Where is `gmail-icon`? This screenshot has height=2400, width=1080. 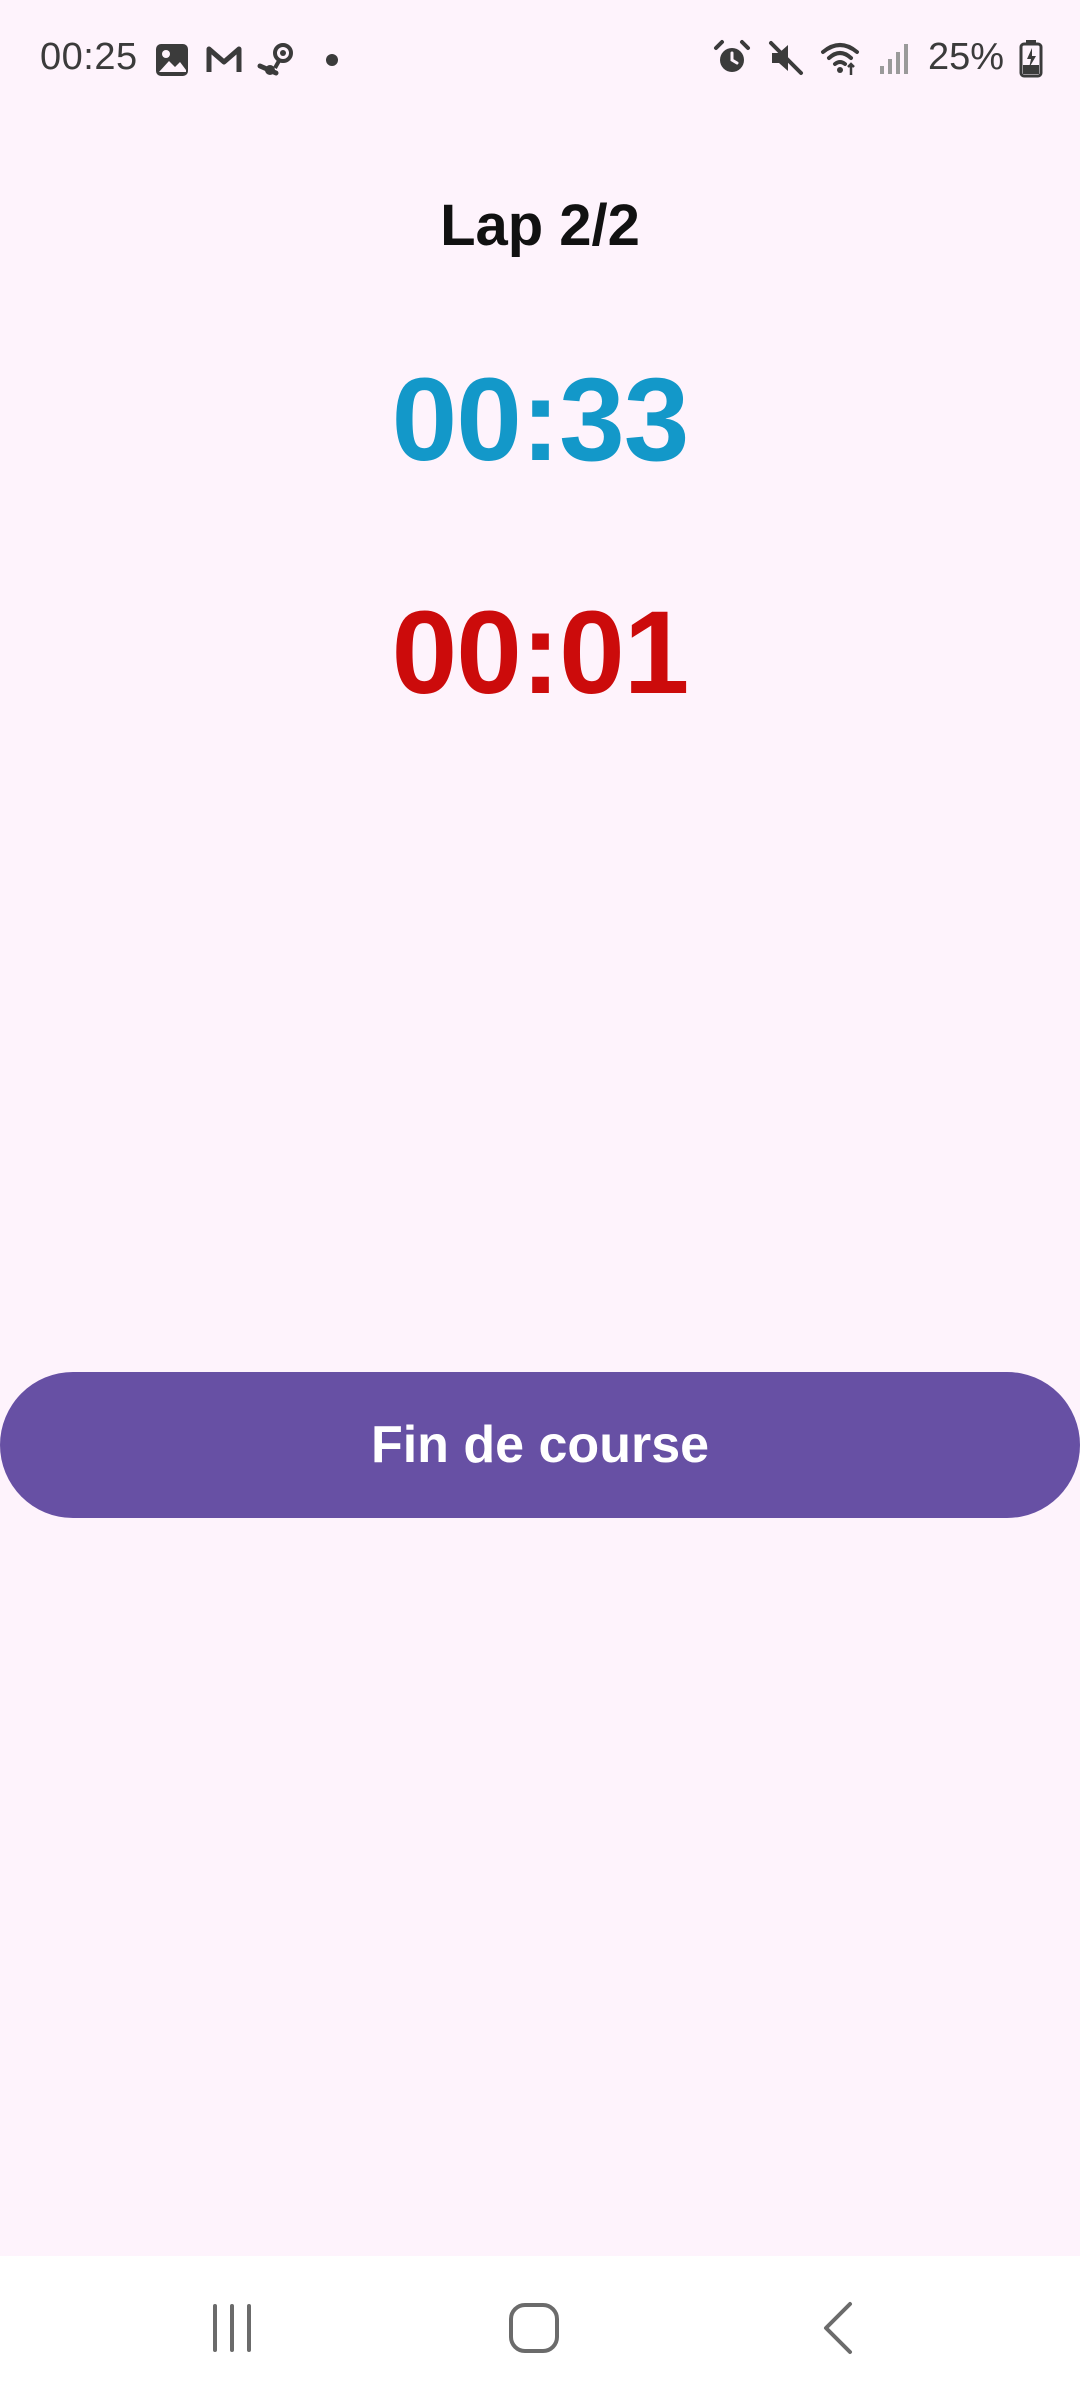 gmail-icon is located at coordinates (224, 60).